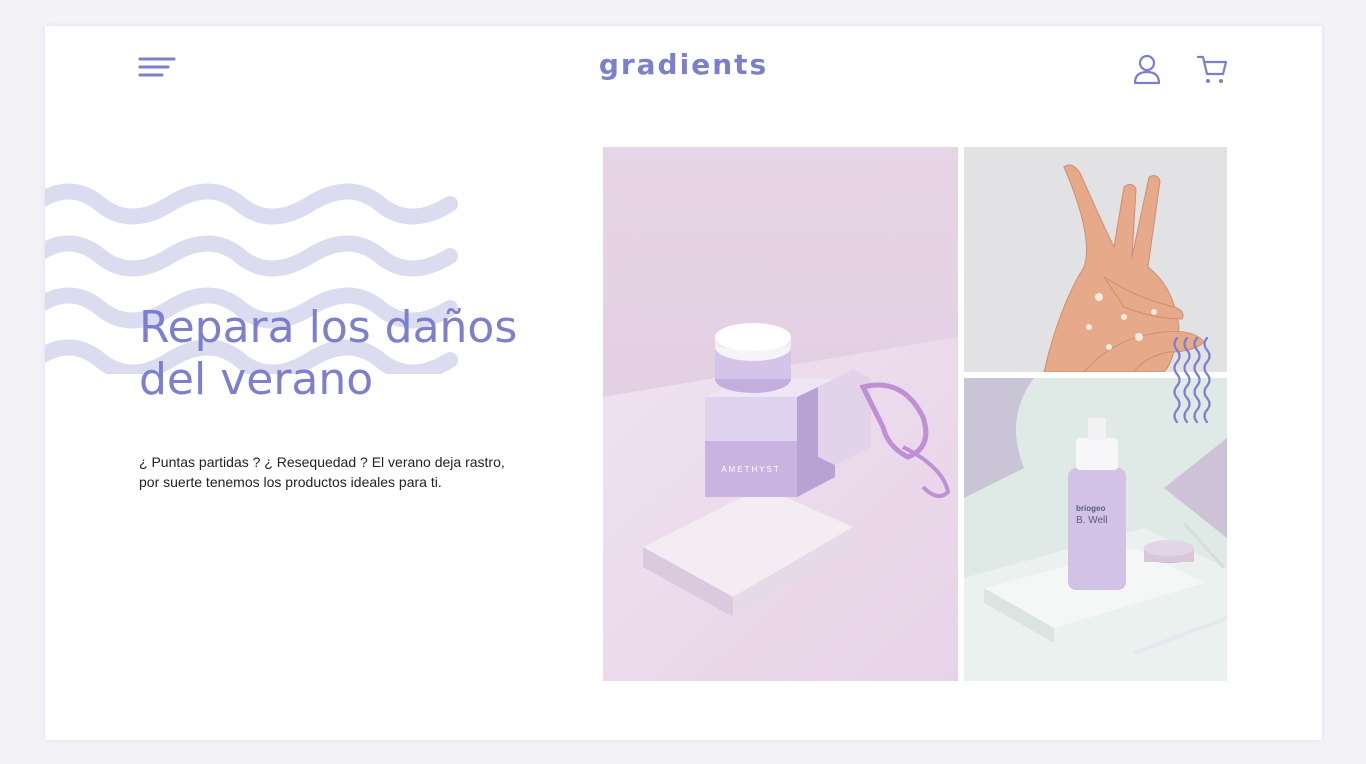 The width and height of the screenshot is (1366, 764). I want to click on hero-headline: Repara los daños del verano, so click(359, 354).